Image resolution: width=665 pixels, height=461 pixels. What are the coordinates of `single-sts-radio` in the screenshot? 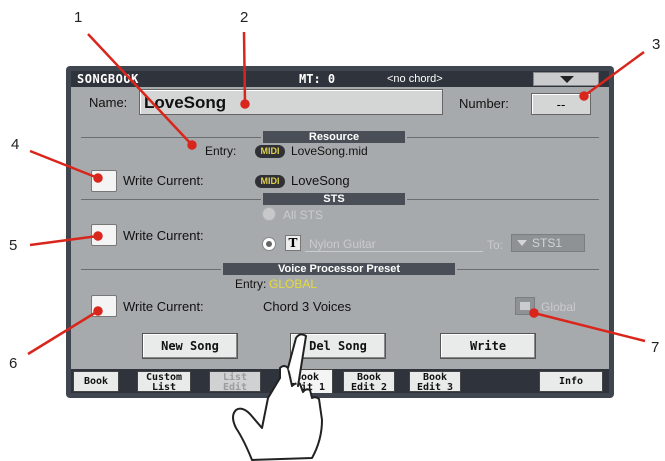 It's located at (269, 244).